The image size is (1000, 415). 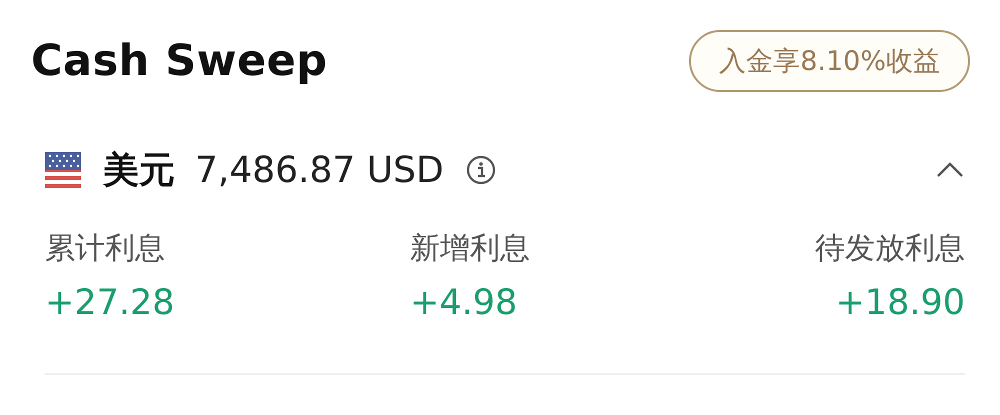 What do you see at coordinates (63, 170) in the screenshot?
I see `flag-icon` at bounding box center [63, 170].